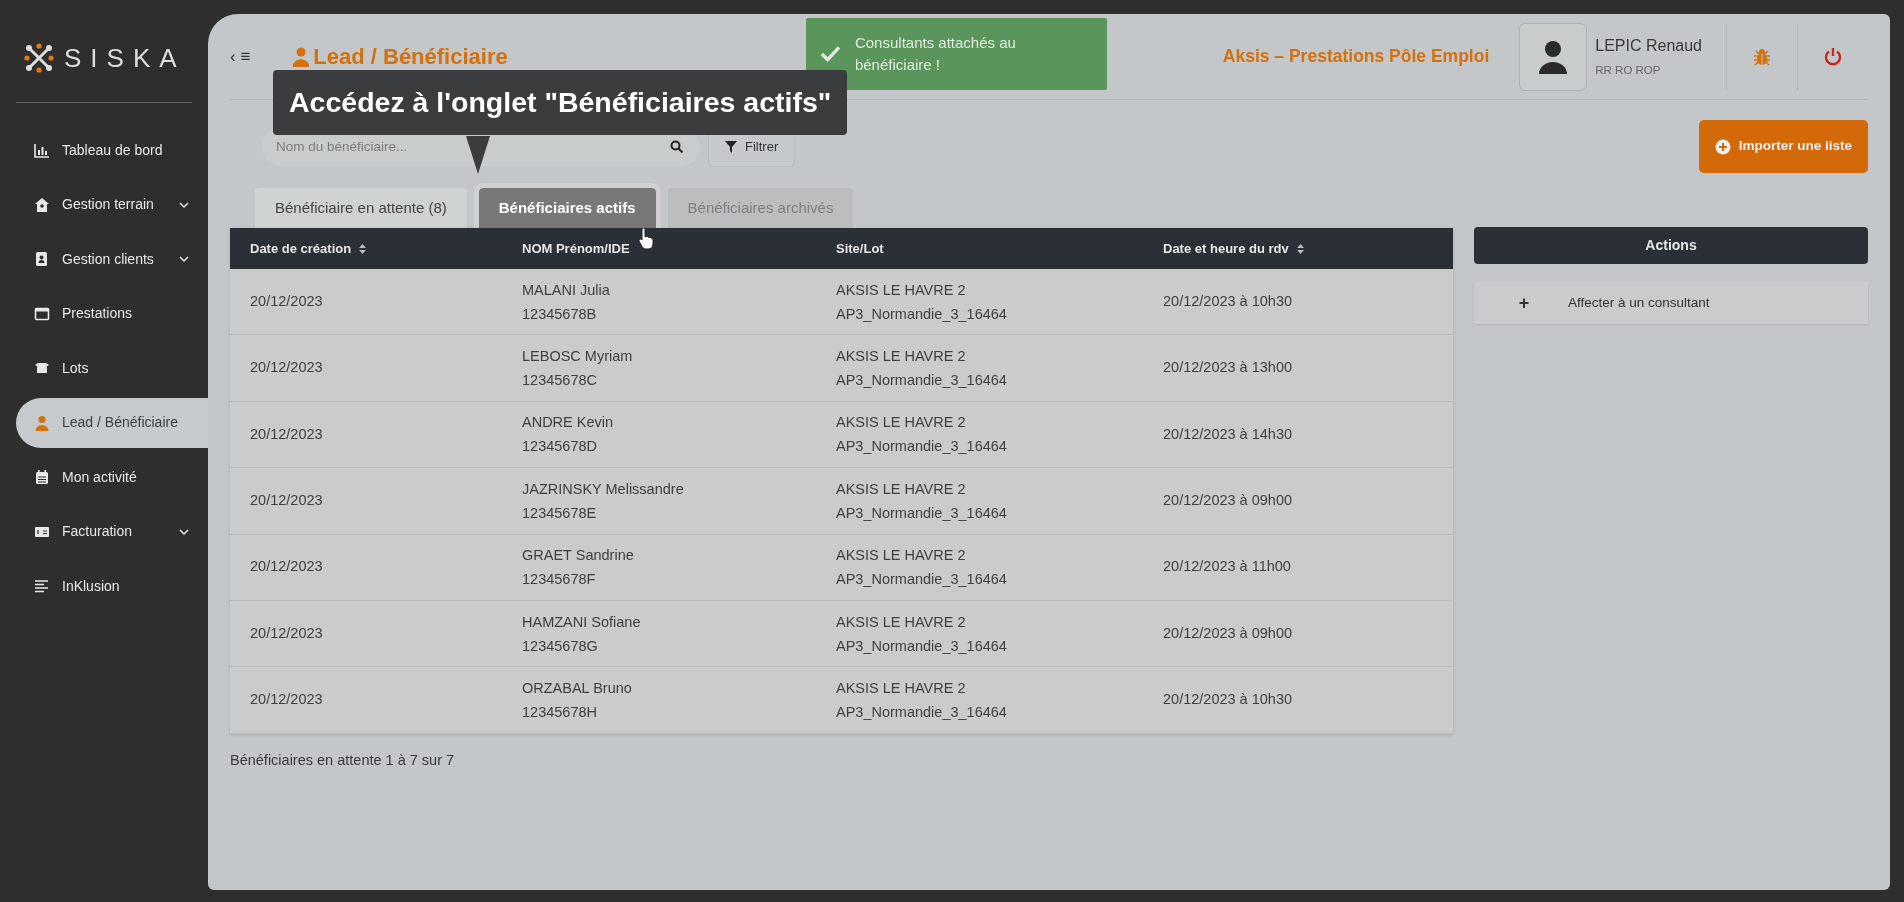 The height and width of the screenshot is (902, 1904). Describe the element at coordinates (578, 357) in the screenshot. I see `table-cell-text: LEBOSC Myriam` at that location.